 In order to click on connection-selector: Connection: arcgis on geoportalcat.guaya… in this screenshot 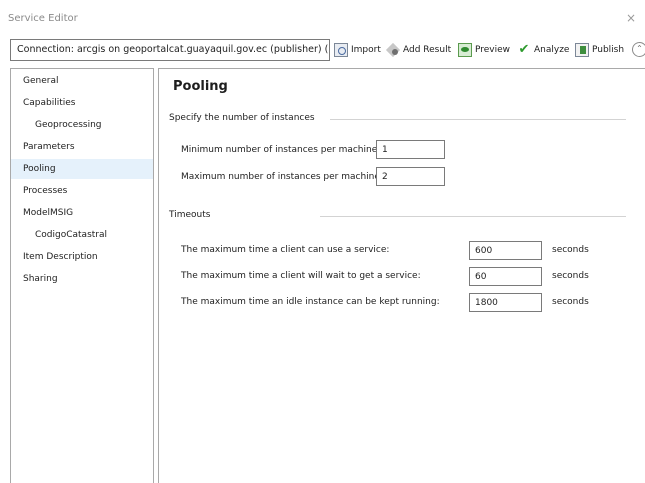, I will do `click(170, 50)`.